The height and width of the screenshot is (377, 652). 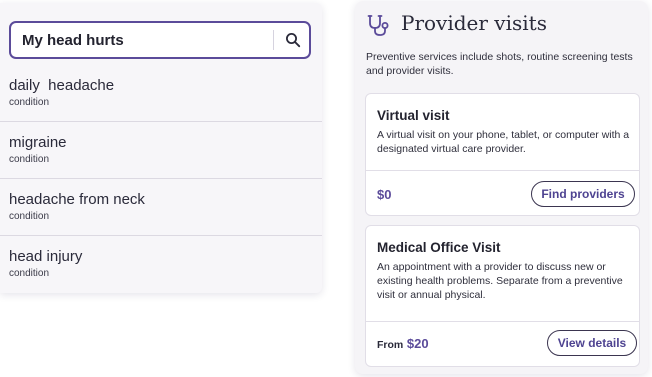 I want to click on card-title: Medical Office Visit, so click(x=439, y=247).